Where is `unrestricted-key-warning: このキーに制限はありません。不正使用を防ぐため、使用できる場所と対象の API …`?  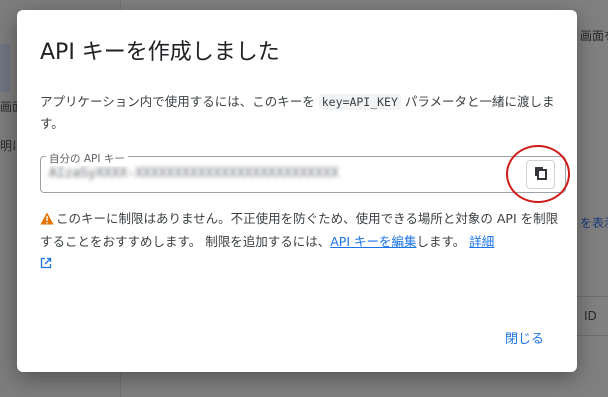 unrestricted-key-warning: このキーに制限はありません。不正使用を防ぐため、使用できる場所と対象の API … is located at coordinates (300, 241).